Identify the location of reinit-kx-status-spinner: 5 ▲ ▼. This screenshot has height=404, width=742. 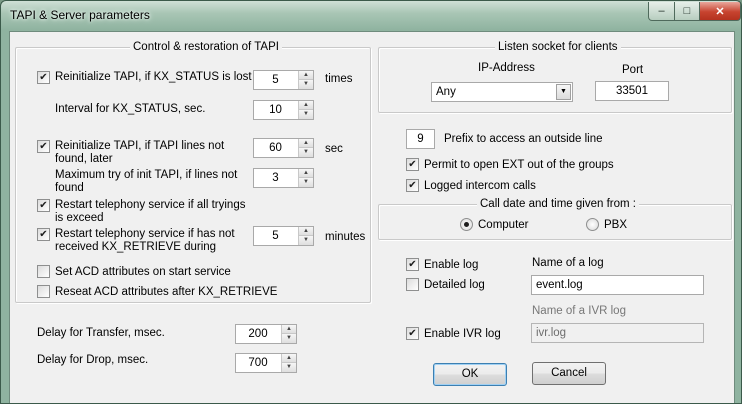
(283, 80).